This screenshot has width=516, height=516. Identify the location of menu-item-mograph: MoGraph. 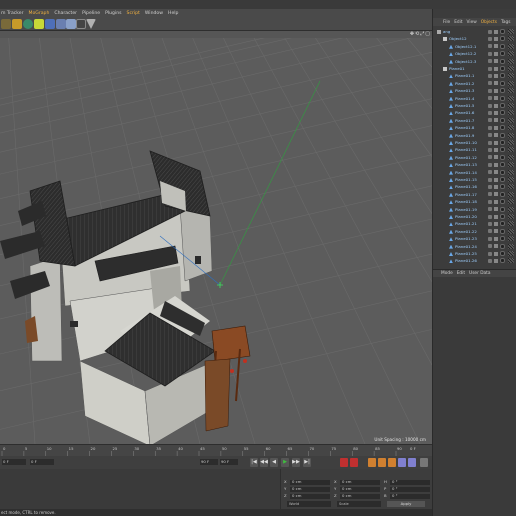
(39, 13).